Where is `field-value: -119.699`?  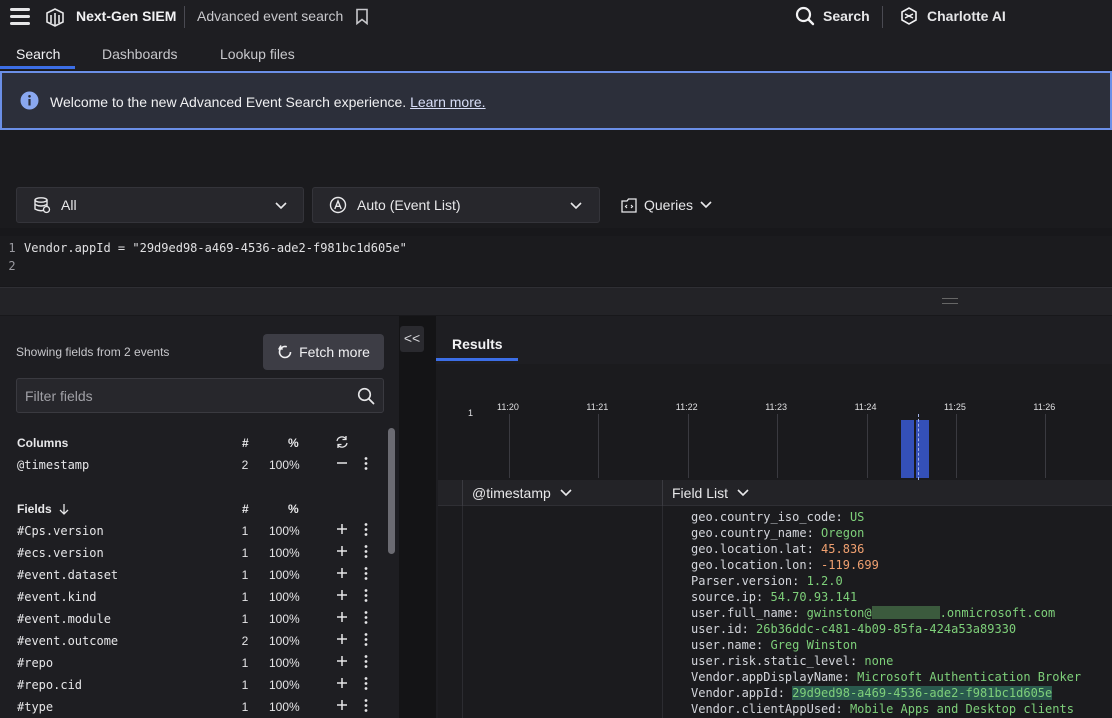 field-value: -119.699 is located at coordinates (850, 565).